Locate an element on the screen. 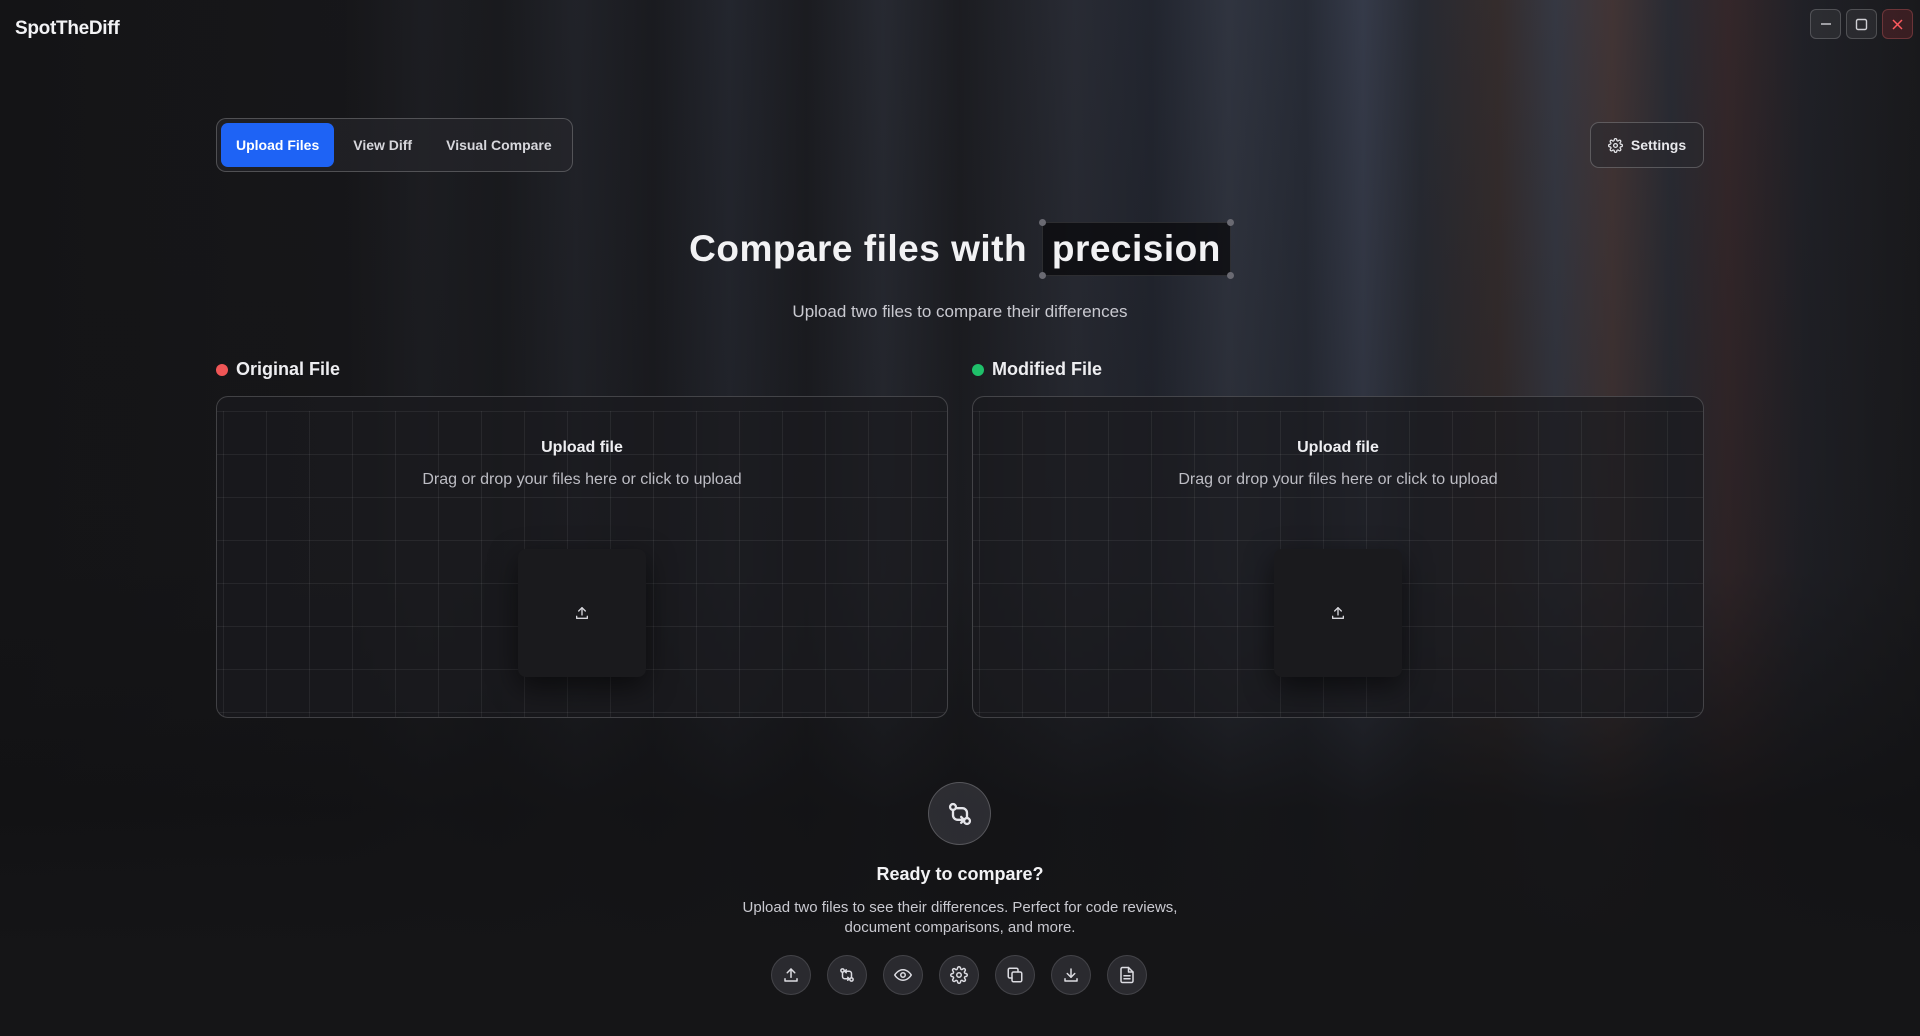 The image size is (1920, 1036). window-controls is located at coordinates (1861, 24).